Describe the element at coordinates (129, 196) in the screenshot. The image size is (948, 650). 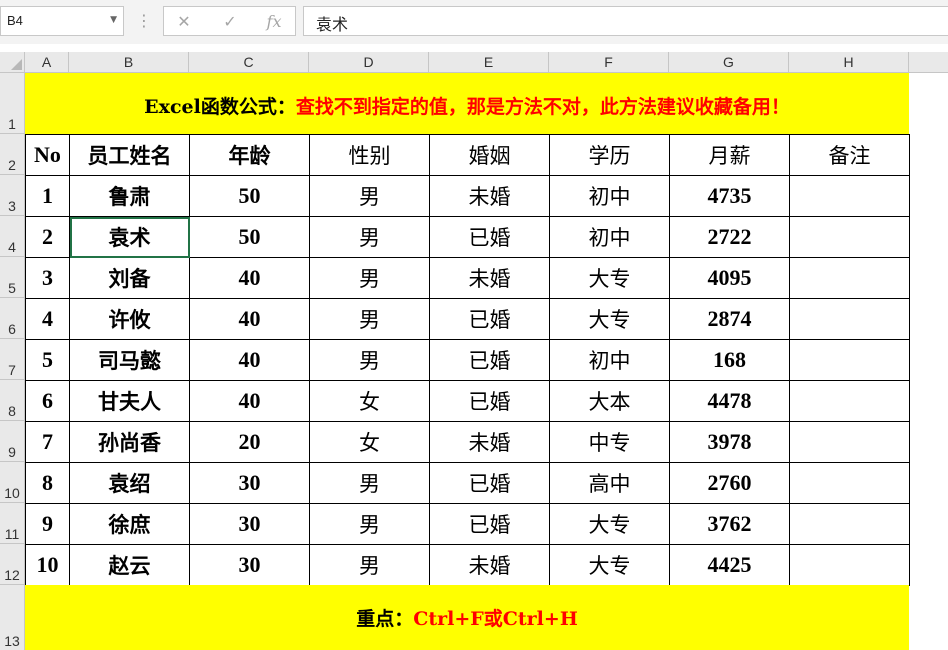
I see `cell-name: 鲁肃` at that location.